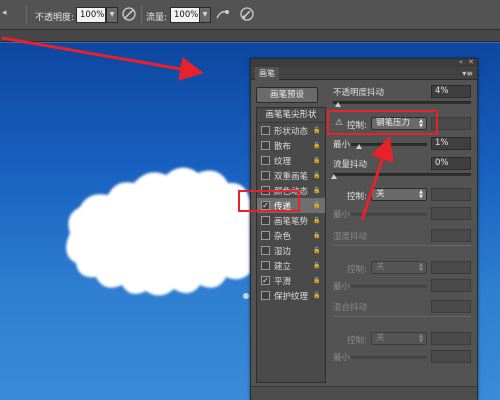  I want to click on wet-minimum-label: 最小, so click(342, 287).